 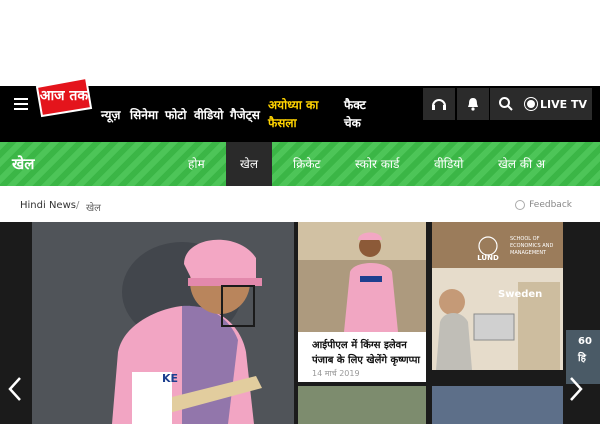 I want to click on card-date: 14 मार्च 2019, so click(x=336, y=373).